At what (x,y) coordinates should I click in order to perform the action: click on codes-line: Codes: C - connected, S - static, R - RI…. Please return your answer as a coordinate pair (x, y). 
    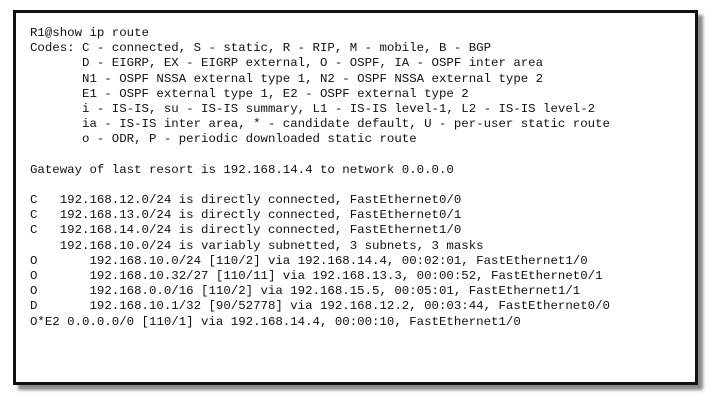
    Looking at the image, I should click on (261, 48).